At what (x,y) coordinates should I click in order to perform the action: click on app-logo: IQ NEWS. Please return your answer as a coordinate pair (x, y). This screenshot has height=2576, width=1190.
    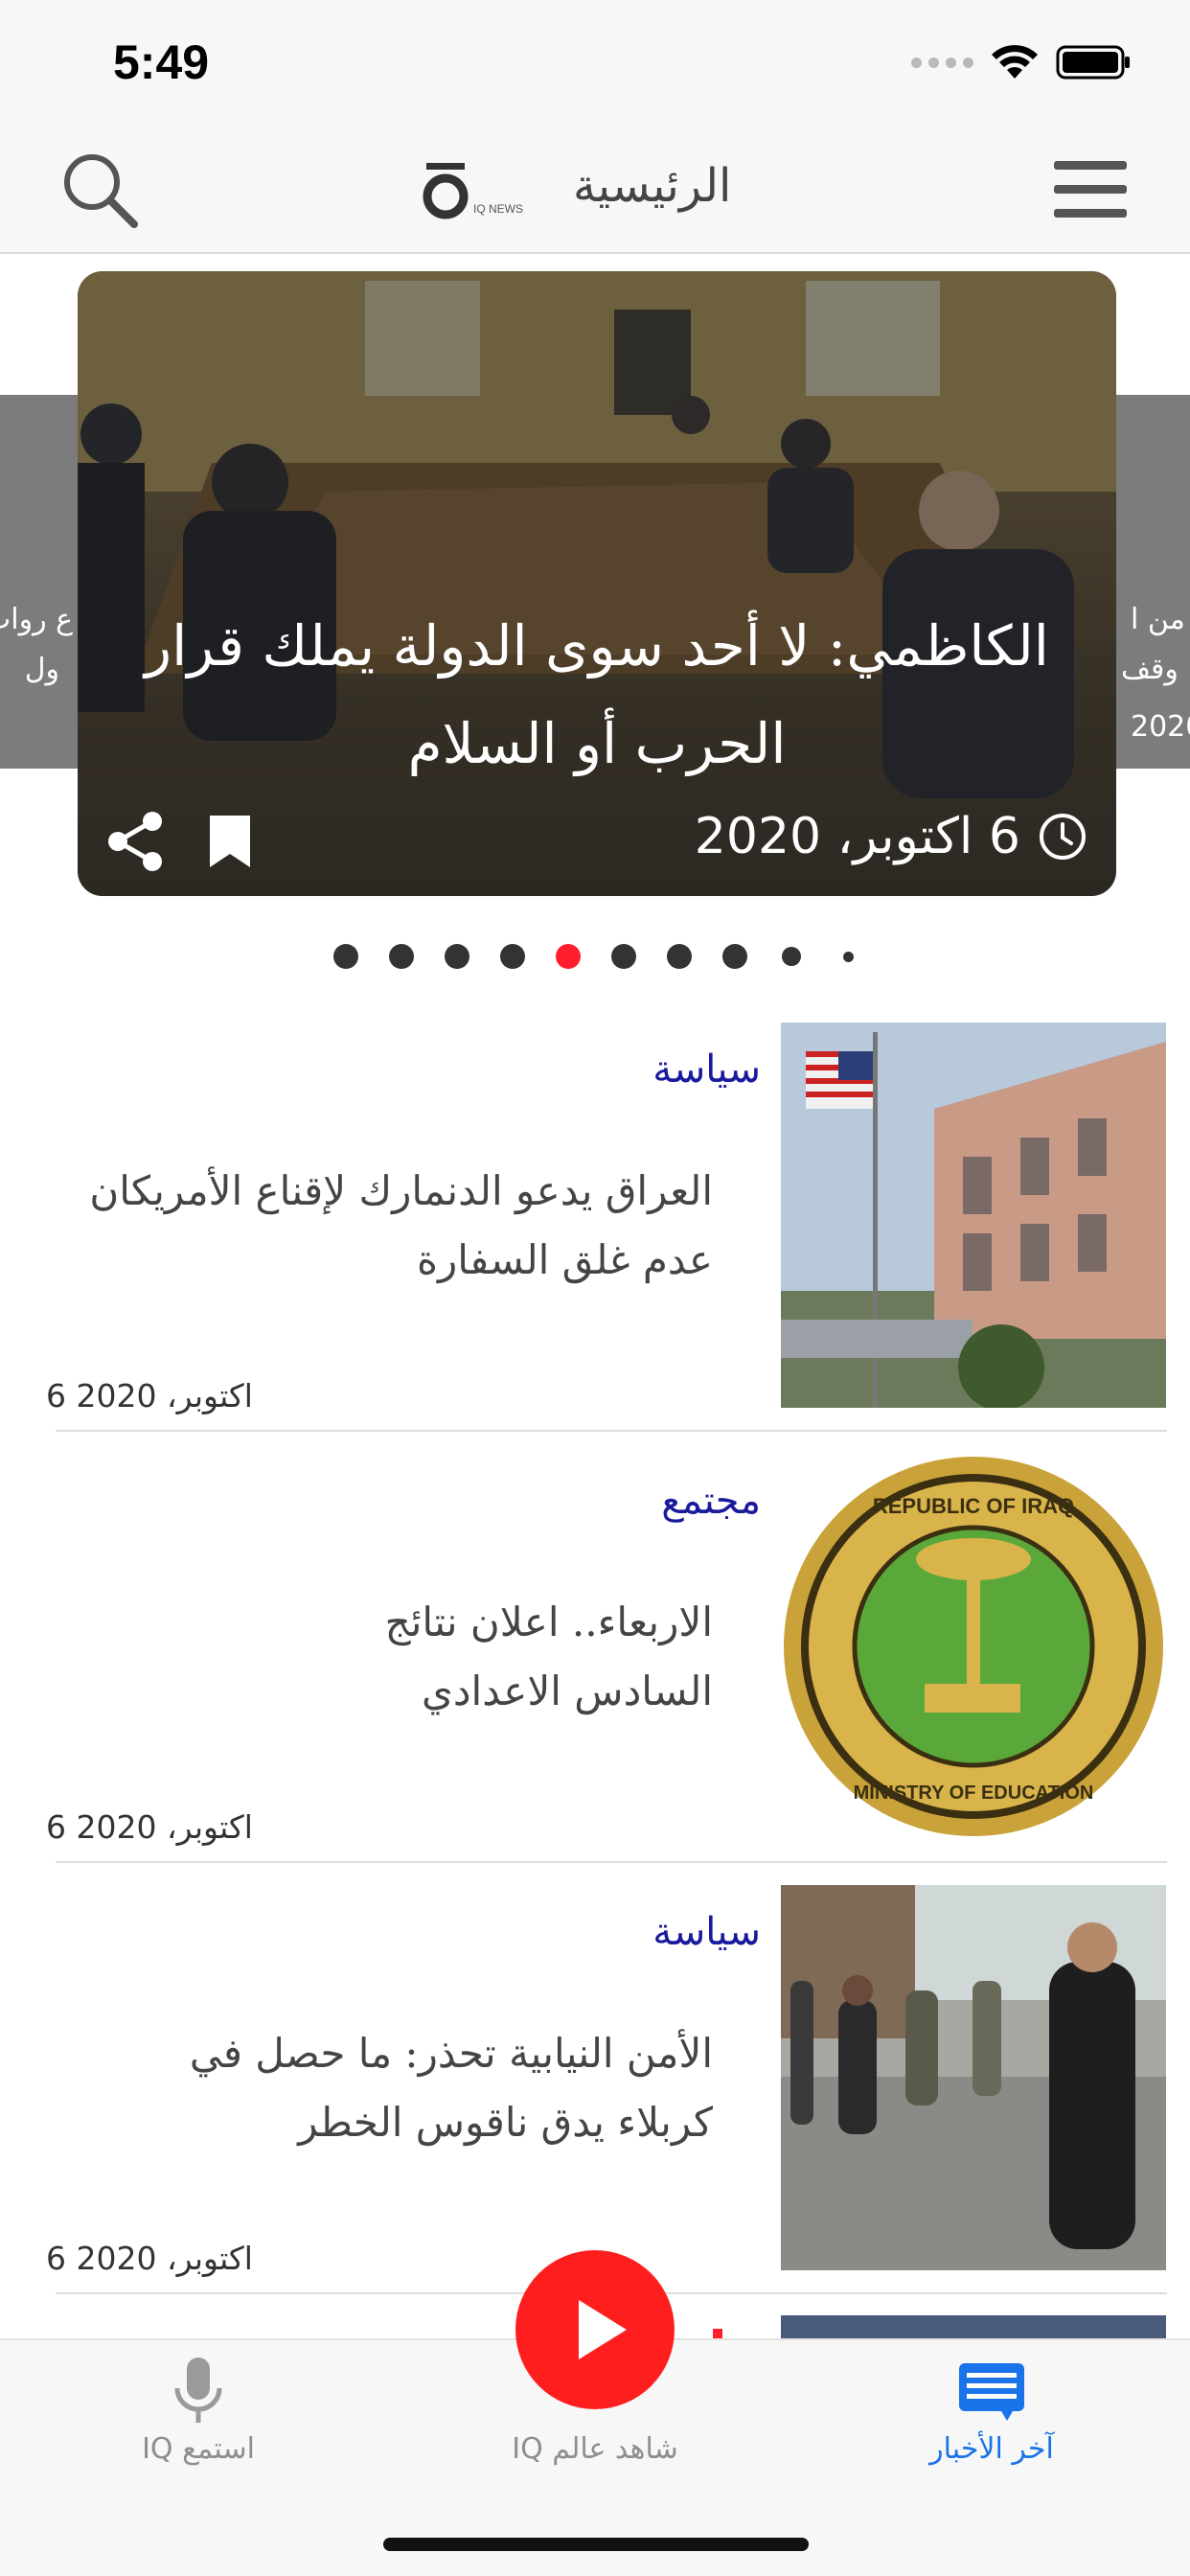
    Looking at the image, I should click on (475, 191).